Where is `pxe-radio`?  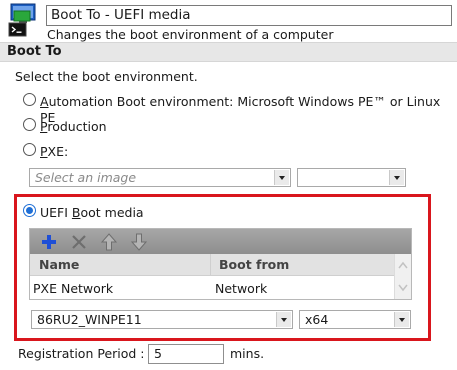
pxe-radio is located at coordinates (29, 149).